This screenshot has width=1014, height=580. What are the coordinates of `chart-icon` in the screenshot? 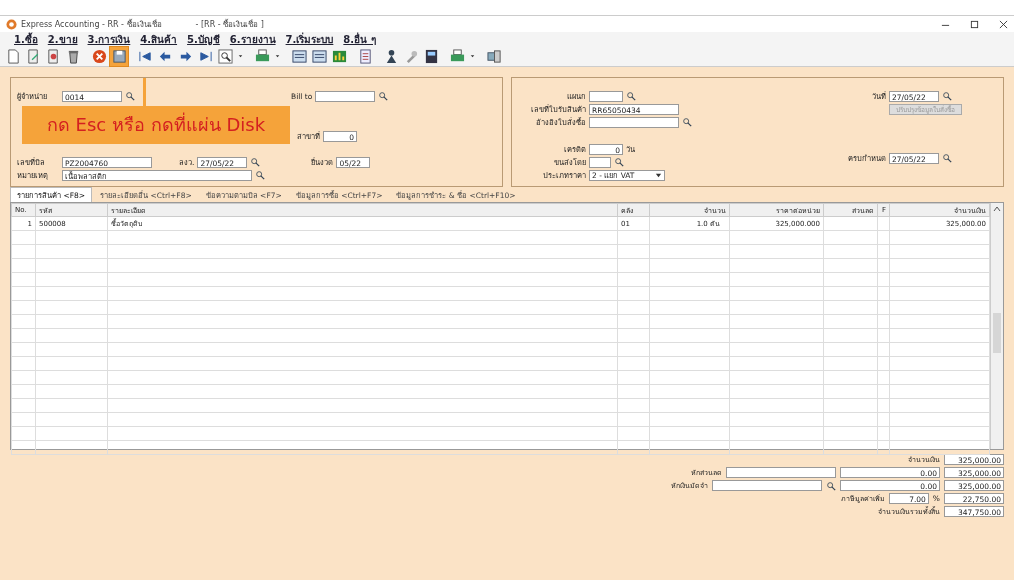 It's located at (339, 56).